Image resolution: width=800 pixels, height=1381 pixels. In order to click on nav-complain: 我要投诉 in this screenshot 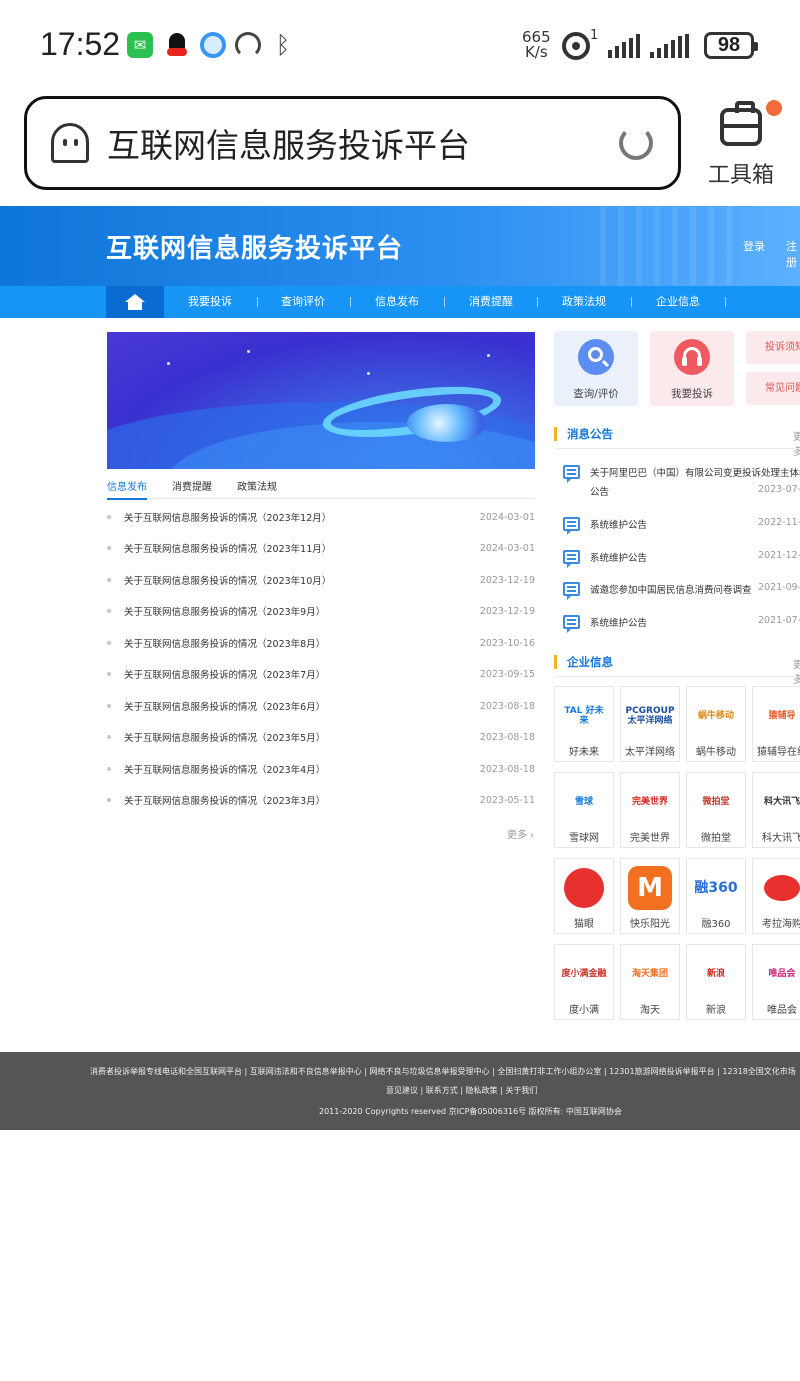, I will do `click(210, 302)`.